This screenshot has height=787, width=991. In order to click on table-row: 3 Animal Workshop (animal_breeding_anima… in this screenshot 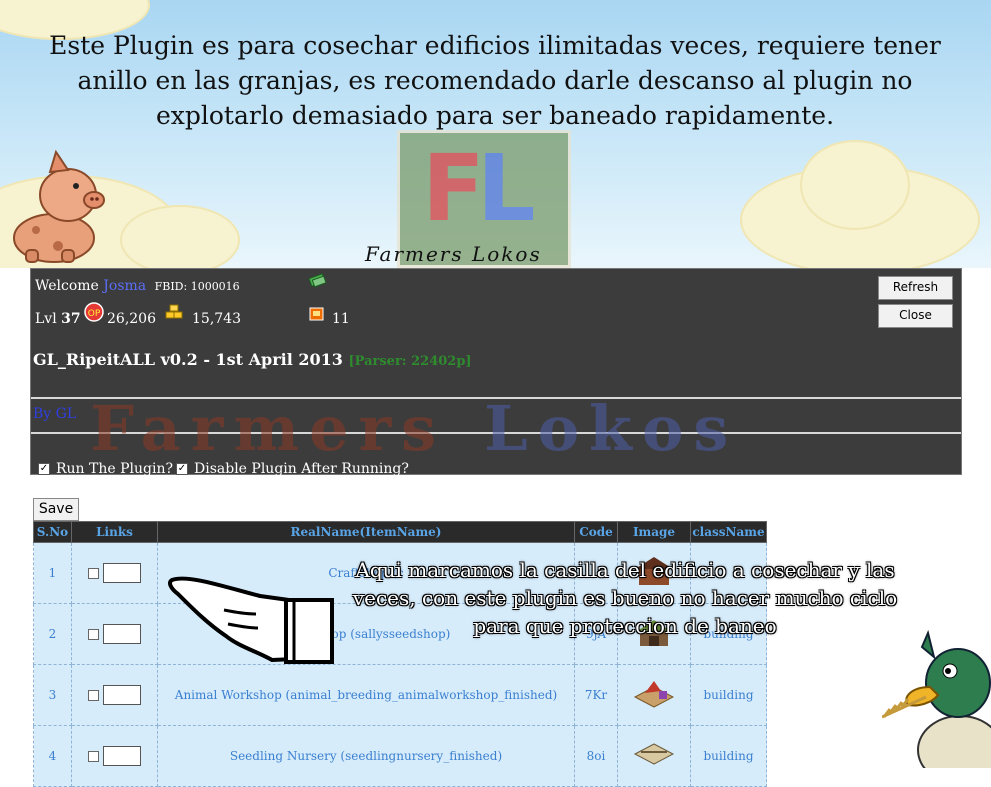, I will do `click(400, 695)`.